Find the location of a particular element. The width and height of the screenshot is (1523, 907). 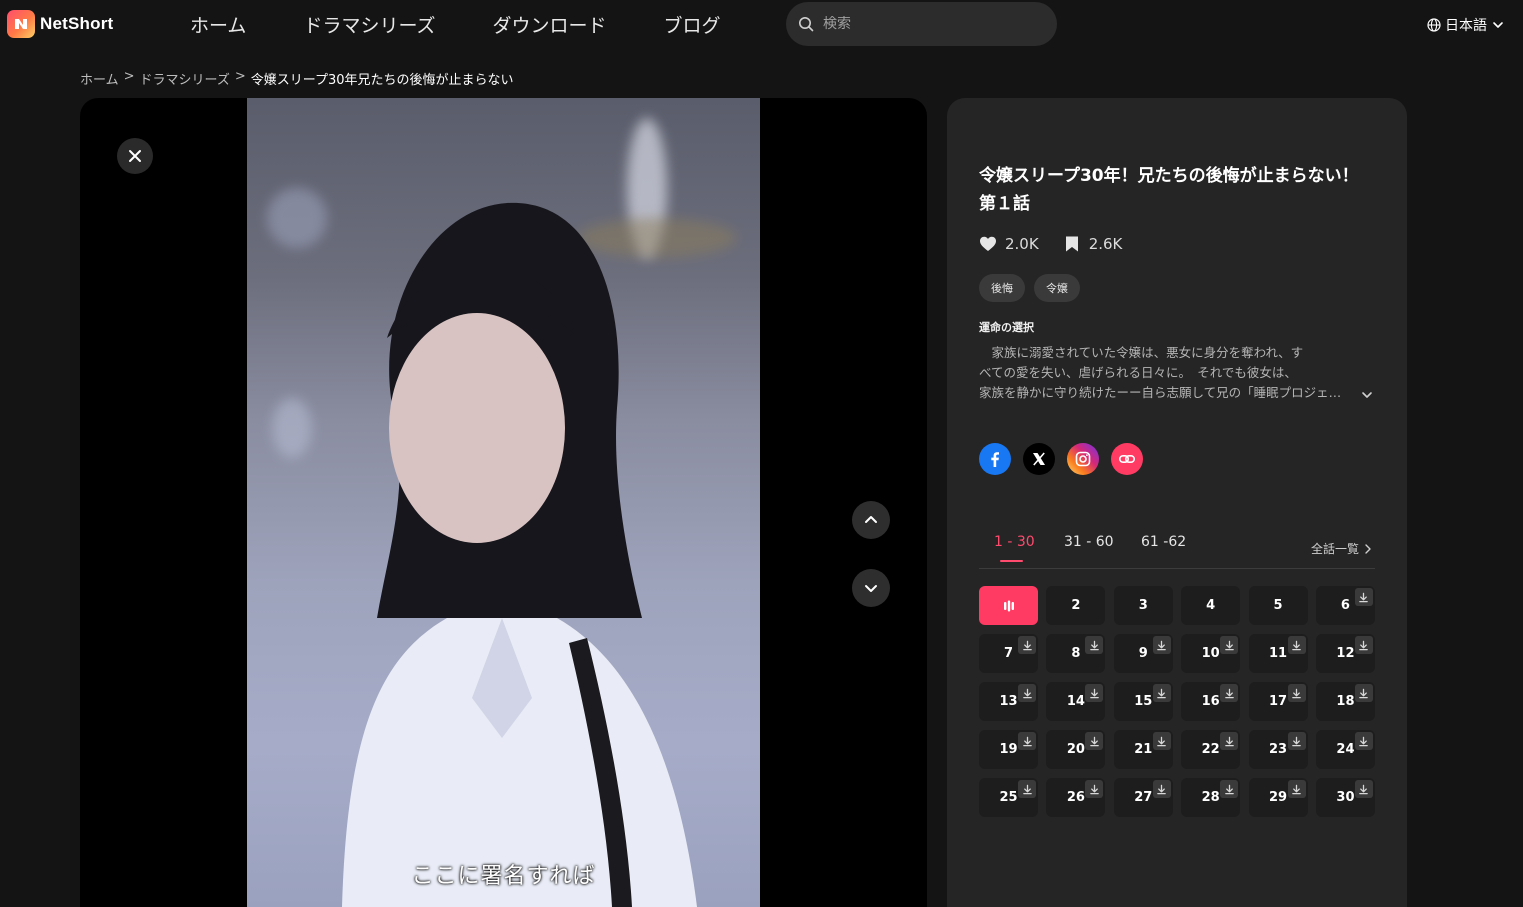

language-selector: 日本語 is located at coordinates (1466, 25).